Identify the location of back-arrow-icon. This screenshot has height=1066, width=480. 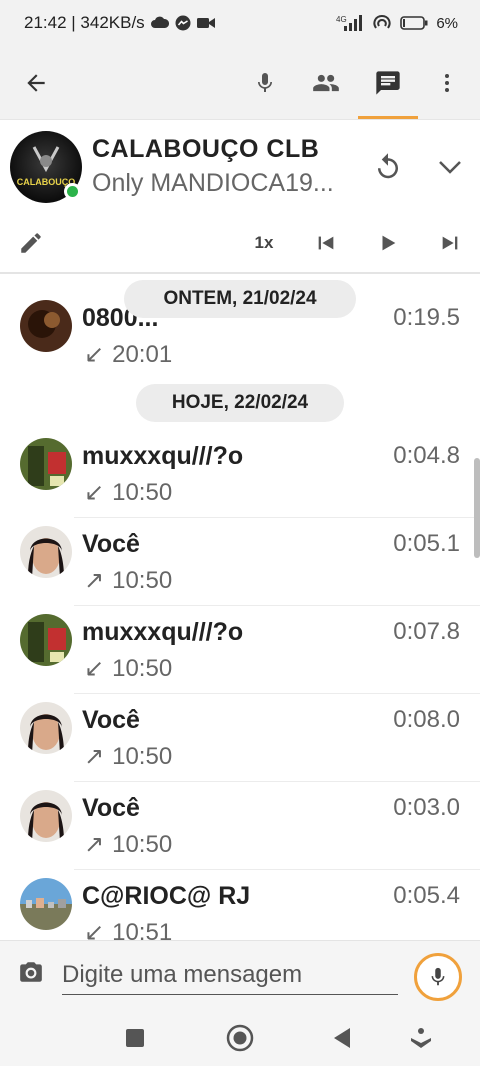
(36, 83).